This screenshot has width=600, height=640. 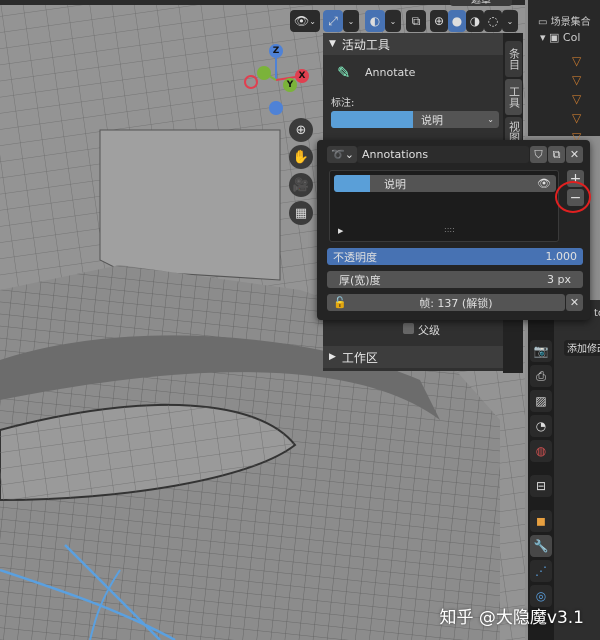 I want to click on annotation-layer-select: 说明 ⌄, so click(x=415, y=119).